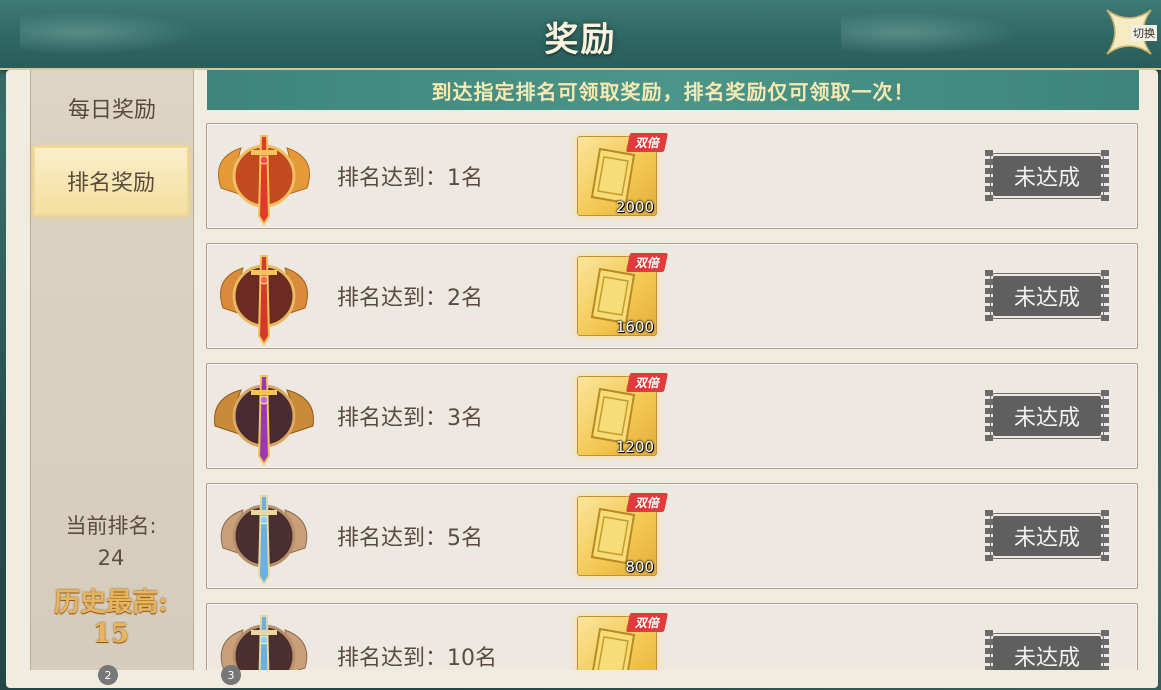 This screenshot has height=690, width=1161. What do you see at coordinates (1144, 33) in the screenshot?
I see `switch-label: 切换` at bounding box center [1144, 33].